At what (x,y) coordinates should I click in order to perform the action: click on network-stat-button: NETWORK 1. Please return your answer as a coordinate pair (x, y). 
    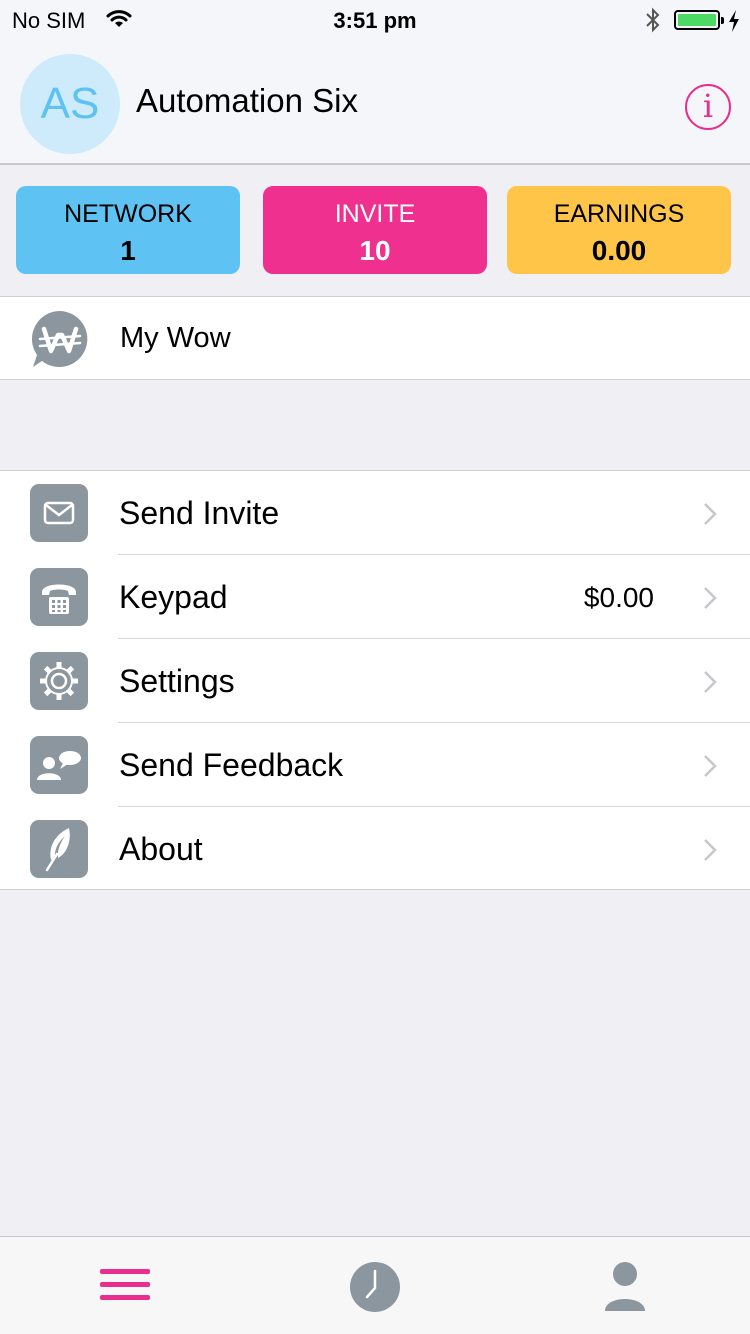
    Looking at the image, I should click on (128, 230).